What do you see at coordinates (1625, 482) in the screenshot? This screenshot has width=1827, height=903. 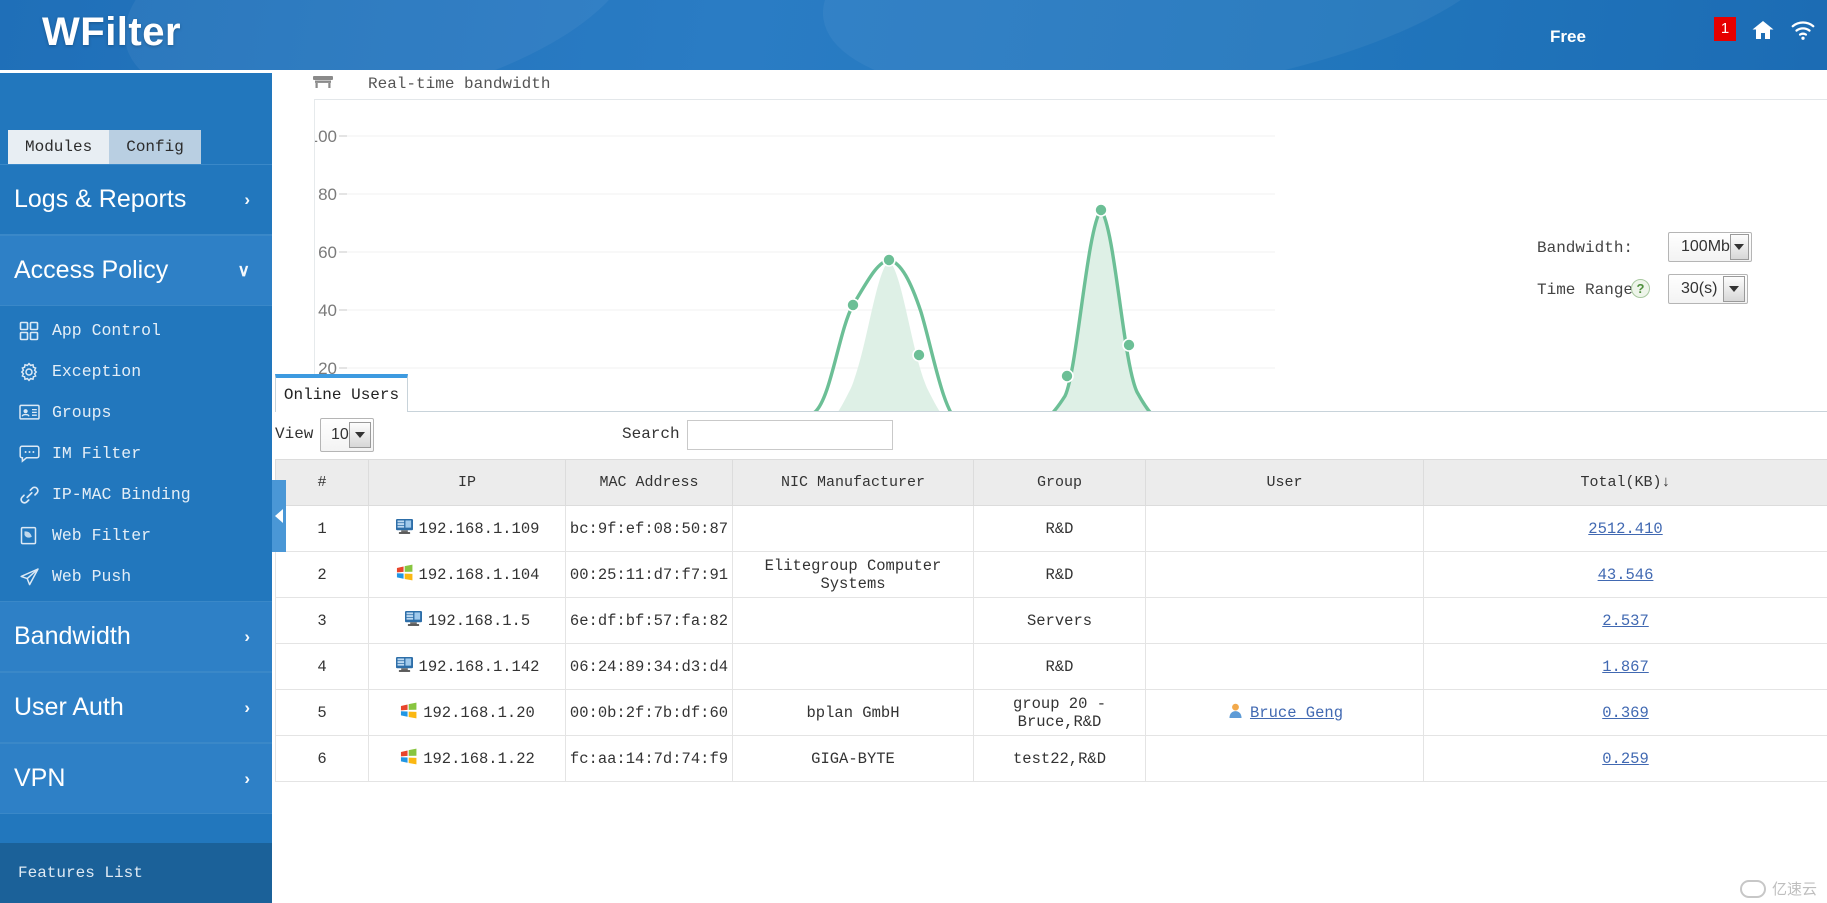 I see `column-header-total: Total(KB)↓` at bounding box center [1625, 482].